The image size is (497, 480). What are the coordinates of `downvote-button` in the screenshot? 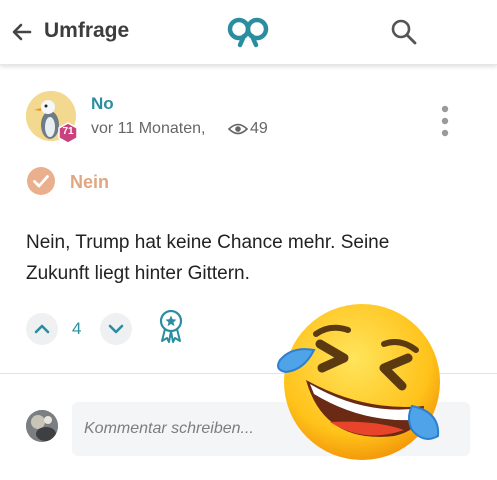 It's located at (116, 329).